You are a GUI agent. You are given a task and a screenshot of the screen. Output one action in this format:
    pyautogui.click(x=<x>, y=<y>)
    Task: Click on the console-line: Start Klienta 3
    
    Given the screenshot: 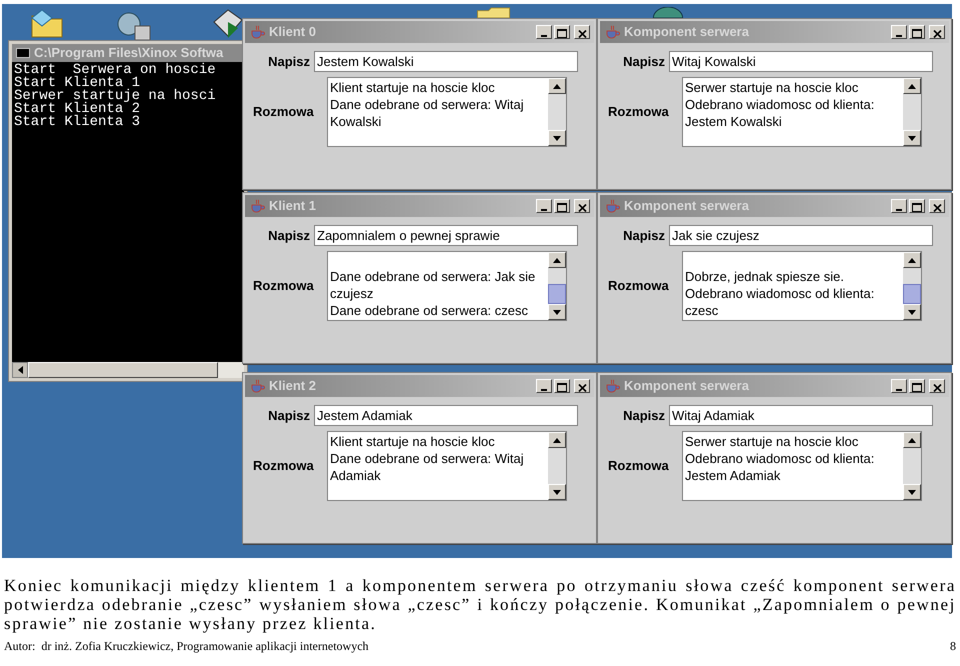 What is the action you would take?
    pyautogui.click(x=78, y=122)
    